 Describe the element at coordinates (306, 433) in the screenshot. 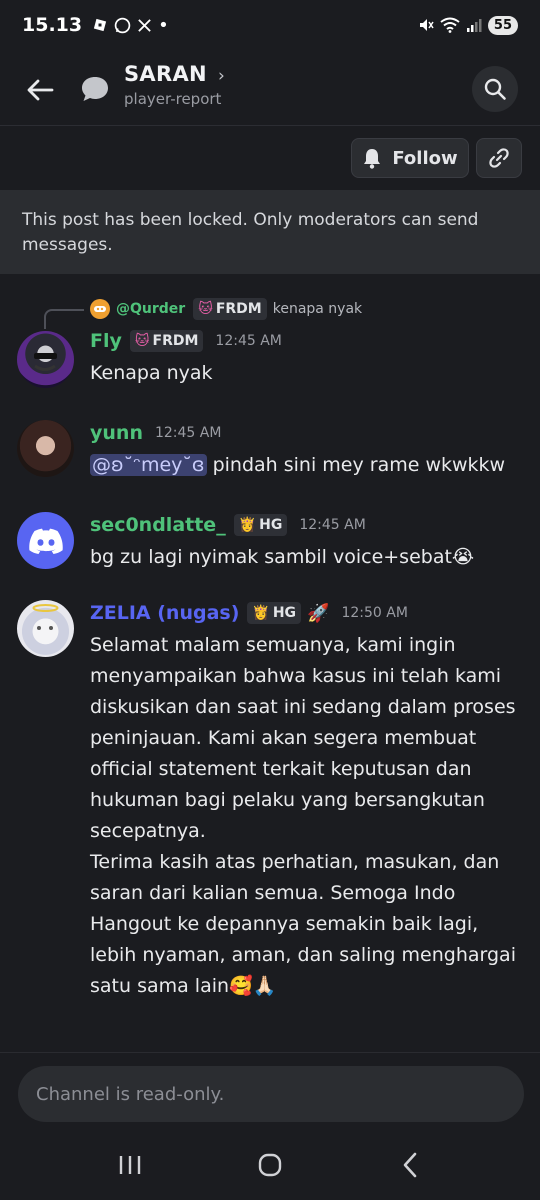

I see `message-header: yunn 12:45 AM` at that location.